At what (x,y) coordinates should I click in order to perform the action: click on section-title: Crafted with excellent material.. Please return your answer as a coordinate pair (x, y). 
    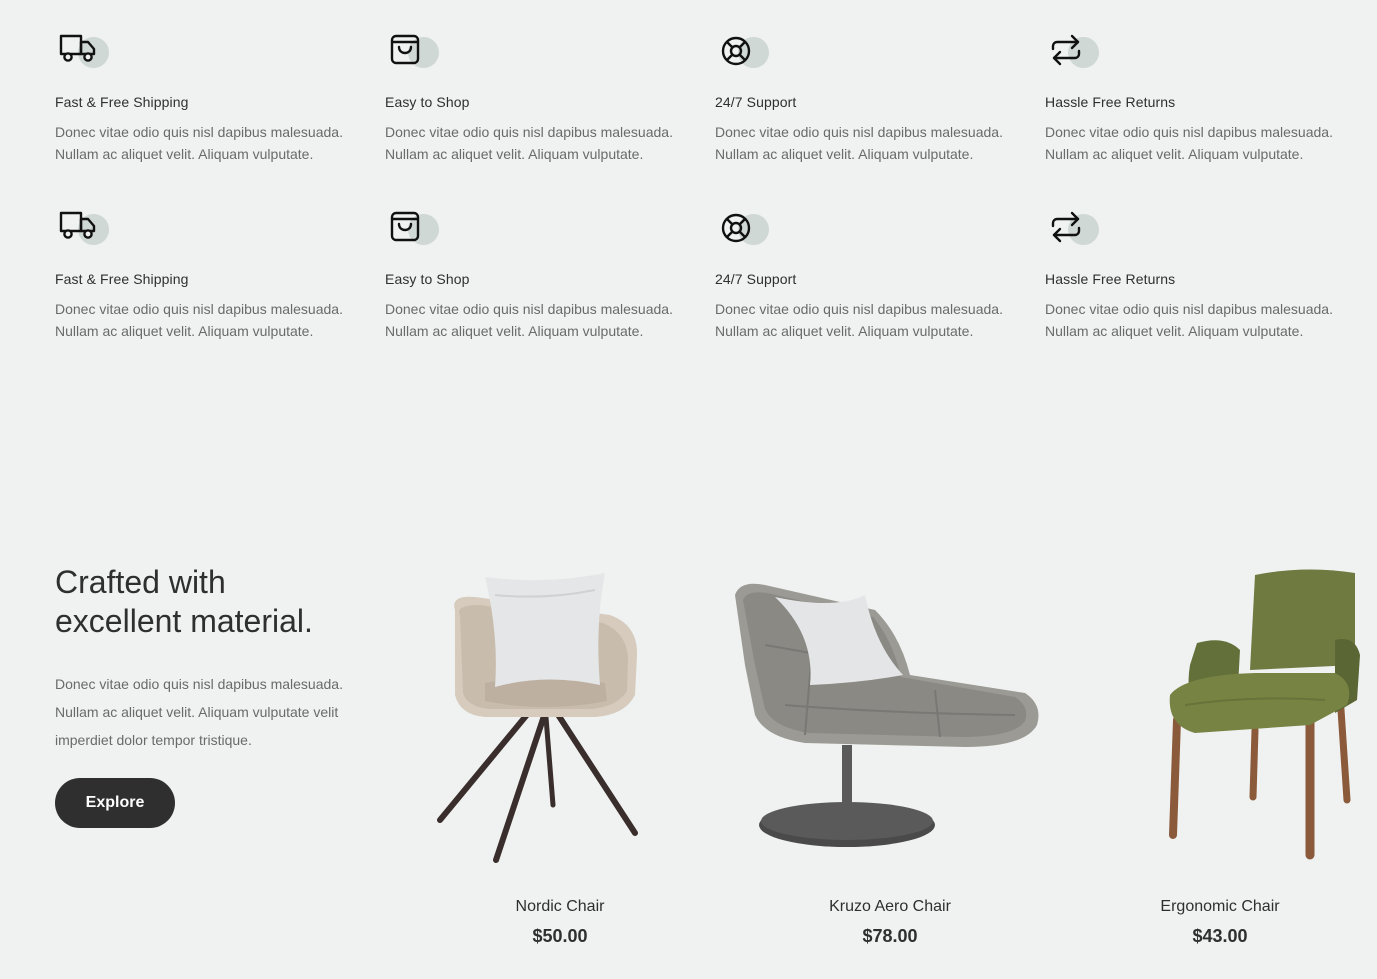
    Looking at the image, I should click on (220, 602).